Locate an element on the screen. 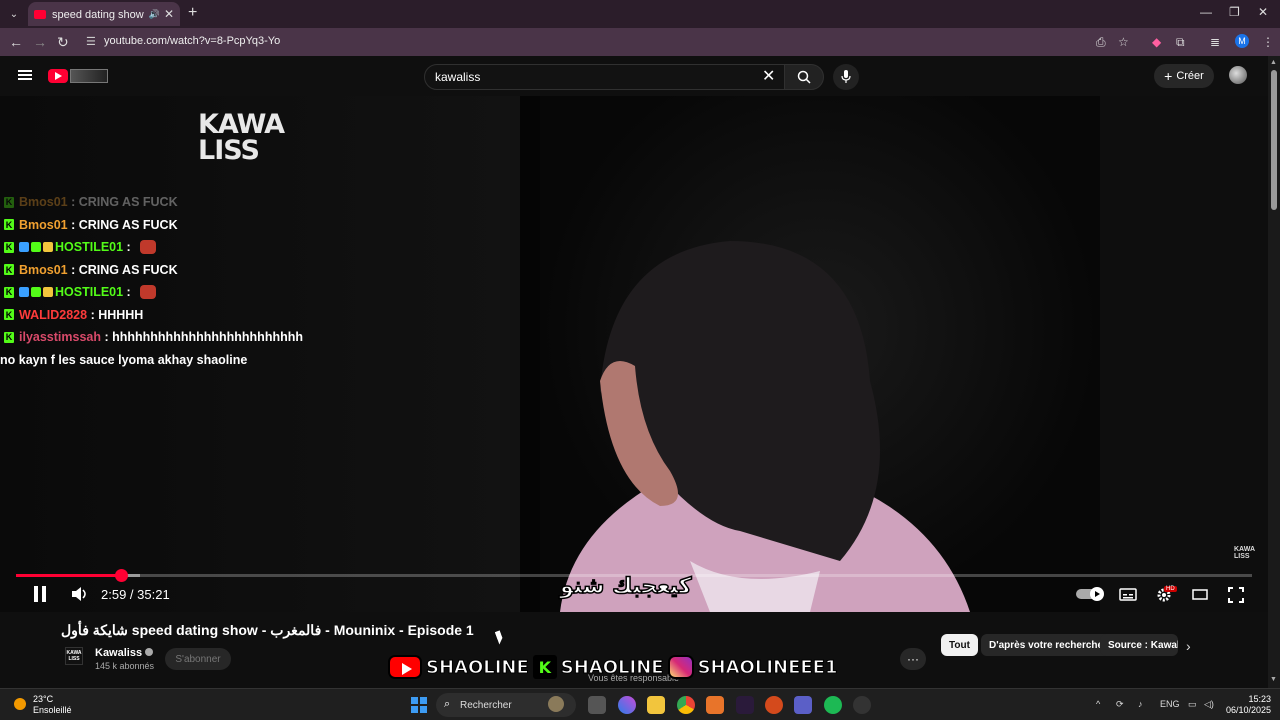  tab-close-icon: ✕ is located at coordinates (169, 14).